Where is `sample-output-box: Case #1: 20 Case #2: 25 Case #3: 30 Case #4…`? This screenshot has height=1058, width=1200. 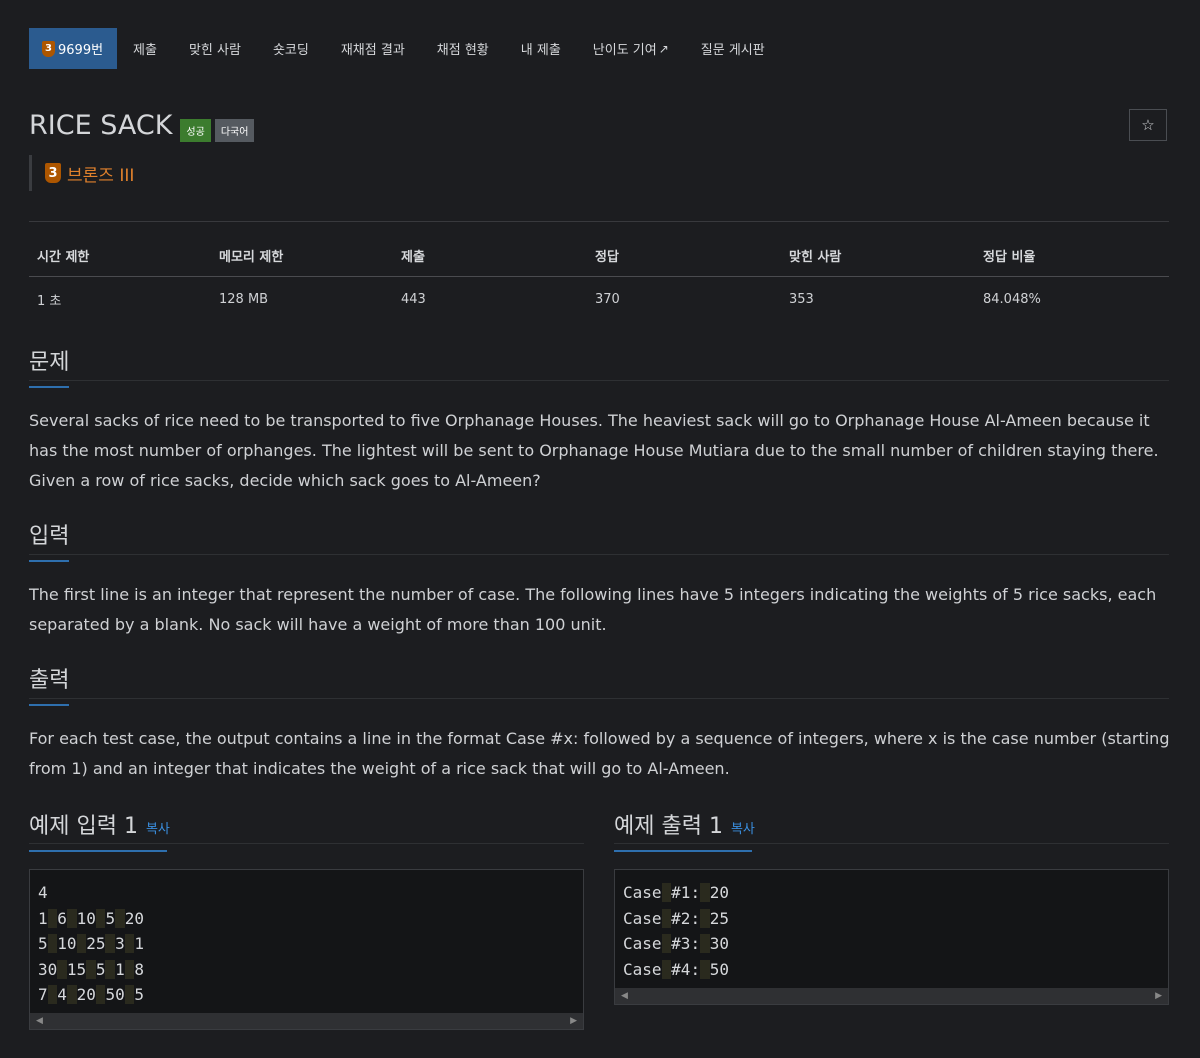
sample-output-box: Case #1: 20 Case #2: 25 Case #3: 30 Case #4… is located at coordinates (891, 937).